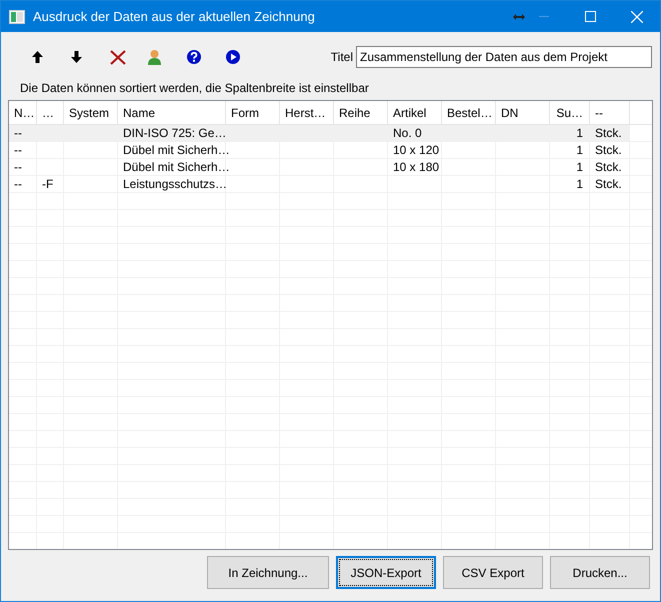 The image size is (661, 602). What do you see at coordinates (319, 184) in the screenshot?
I see `table-row: -- -F Leistungsschutzs… 1 Stck.` at bounding box center [319, 184].